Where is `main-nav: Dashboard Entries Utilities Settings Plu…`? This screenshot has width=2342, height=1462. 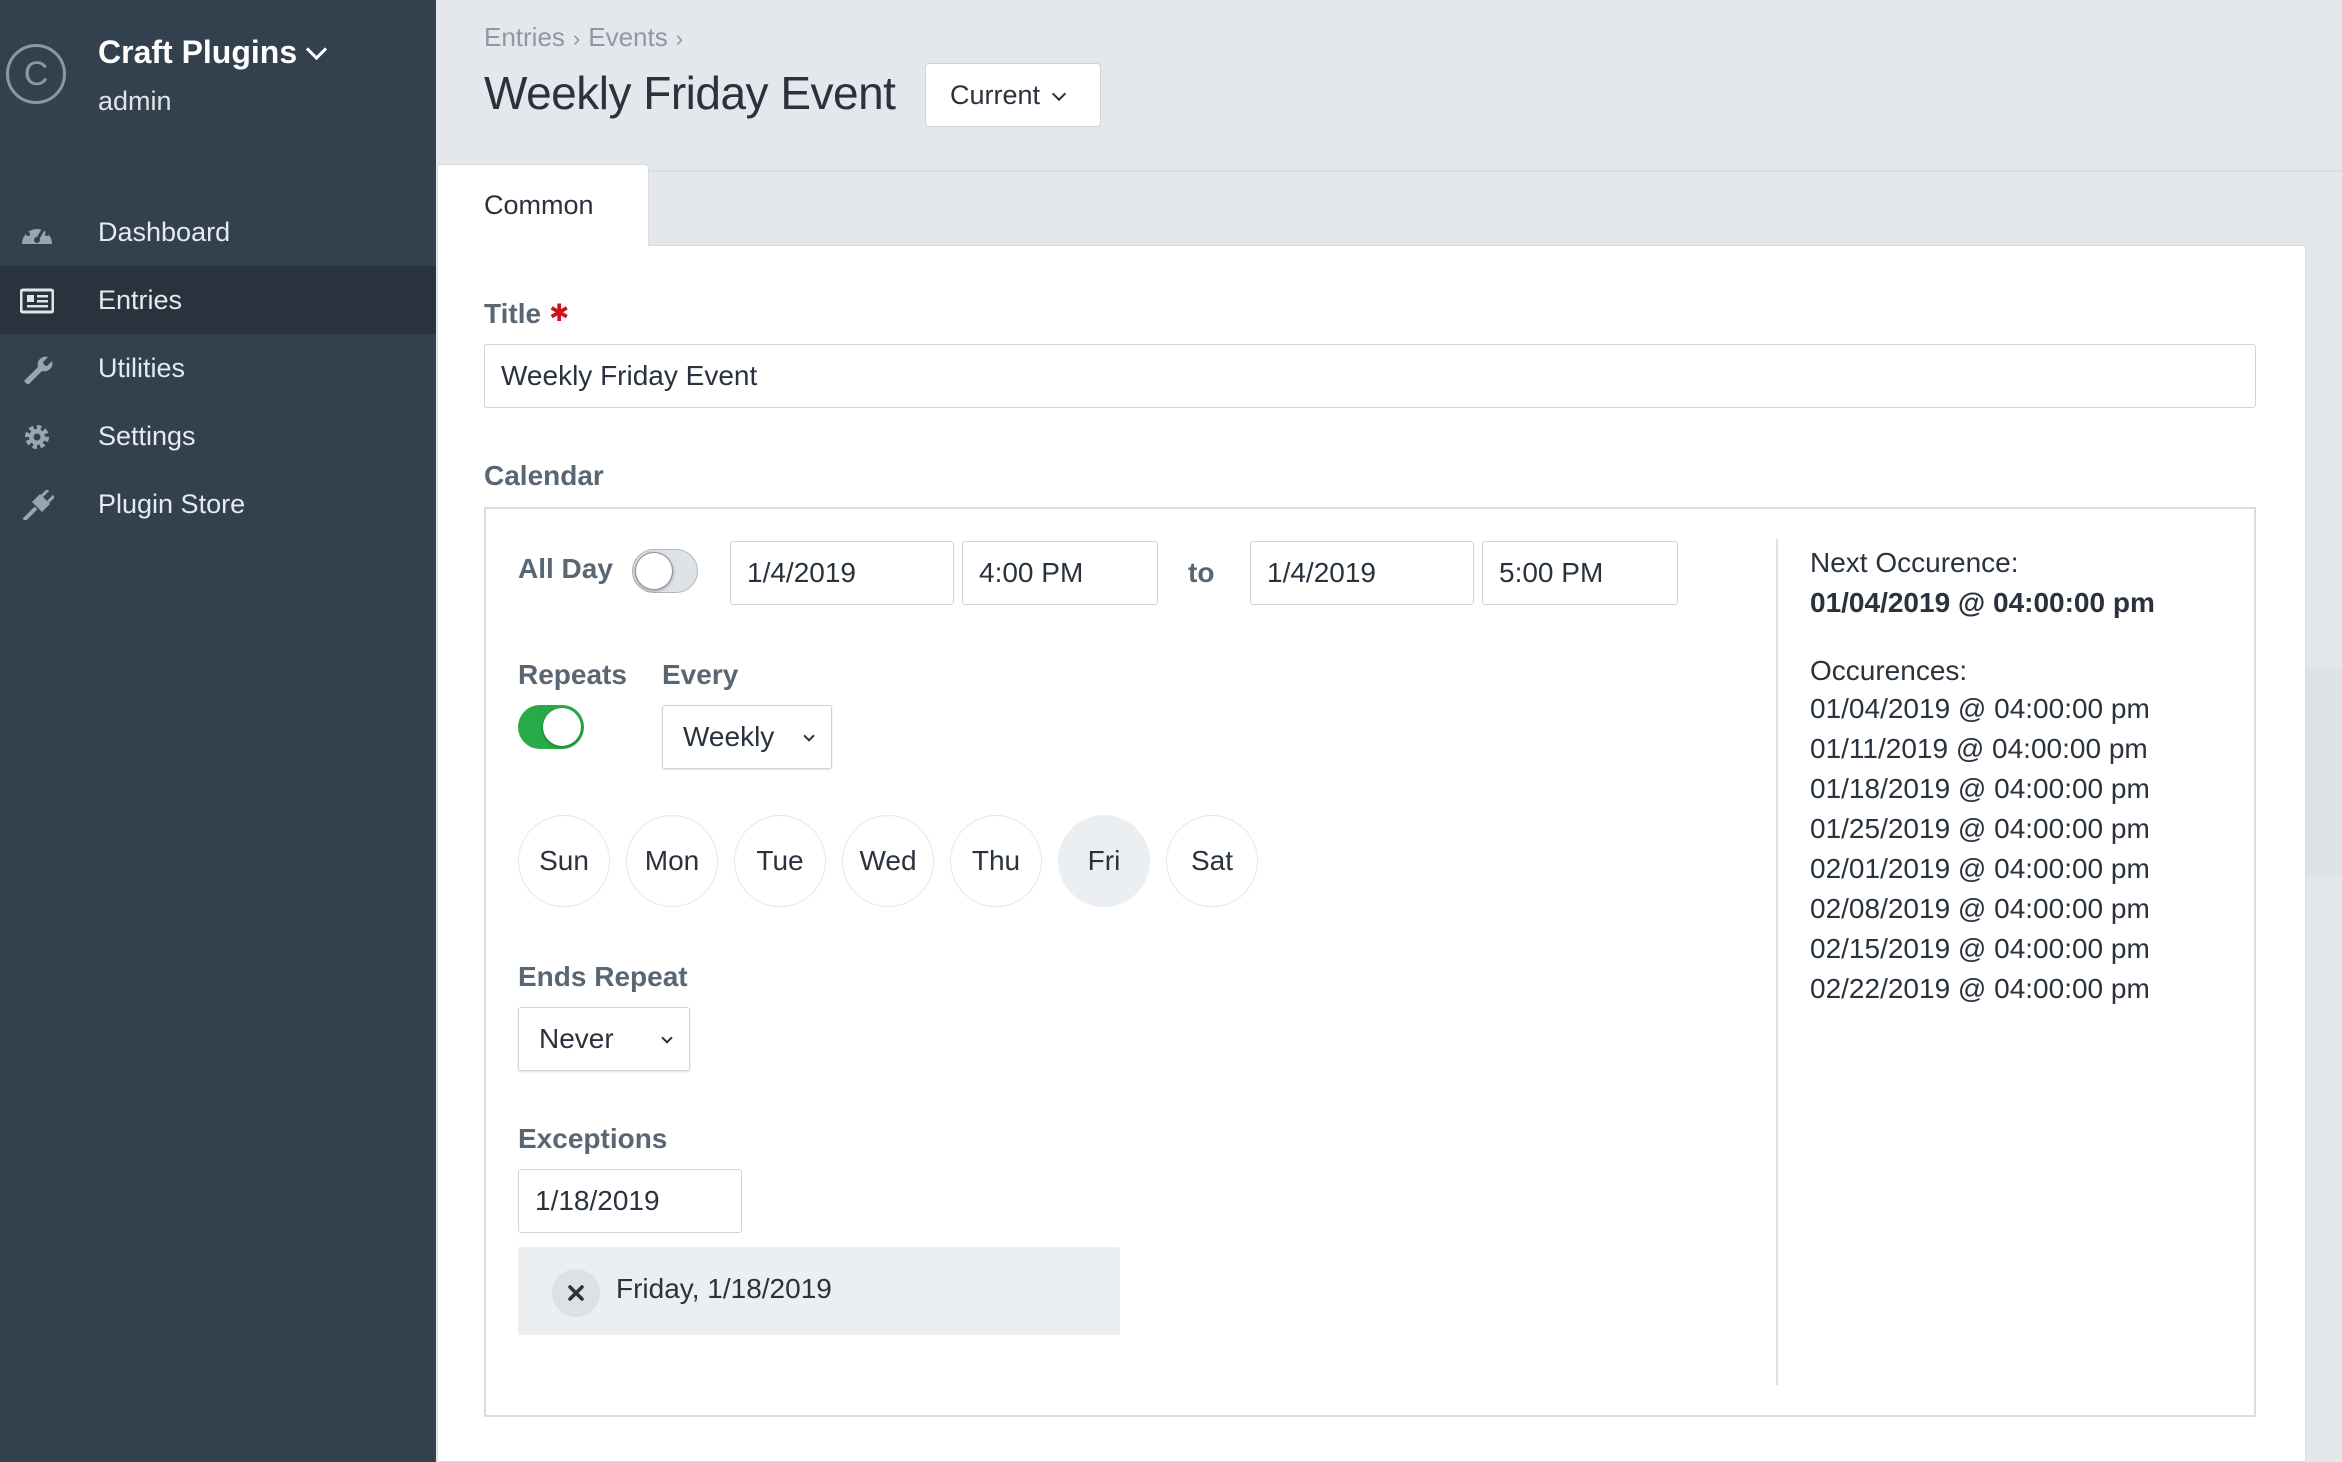
main-nav: Dashboard Entries Utilities Settings Plu… is located at coordinates (218, 368).